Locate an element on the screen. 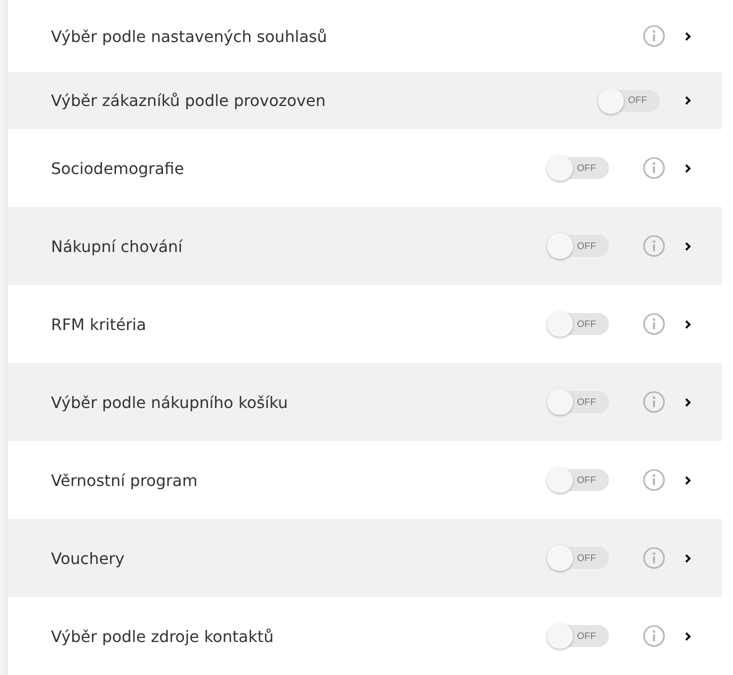 The width and height of the screenshot is (733, 675). row-label: Vouchery is located at coordinates (88, 558).